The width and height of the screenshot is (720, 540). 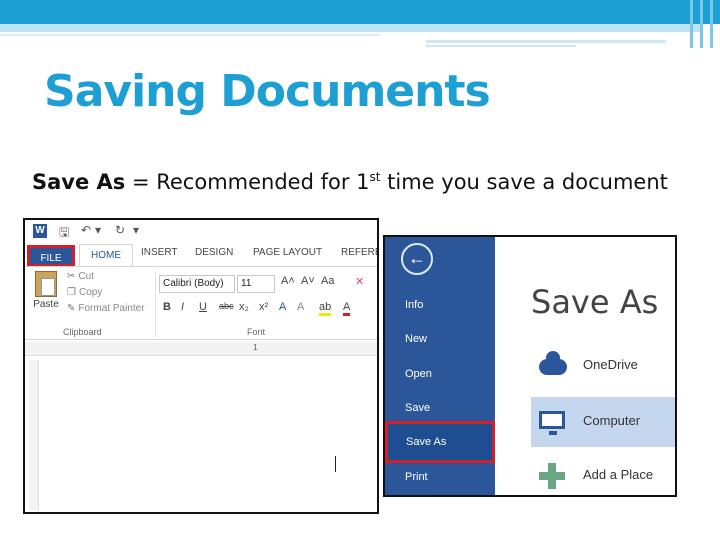 What do you see at coordinates (595, 302) in the screenshot?
I see `backstage-title: Save As` at bounding box center [595, 302].